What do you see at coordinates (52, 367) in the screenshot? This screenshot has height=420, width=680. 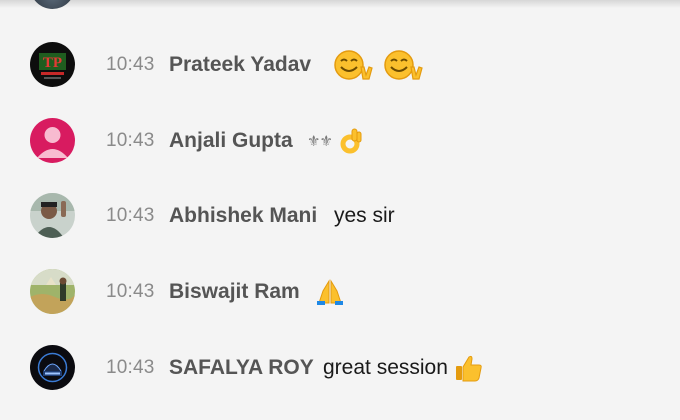 I see `dark-logo-avatar` at bounding box center [52, 367].